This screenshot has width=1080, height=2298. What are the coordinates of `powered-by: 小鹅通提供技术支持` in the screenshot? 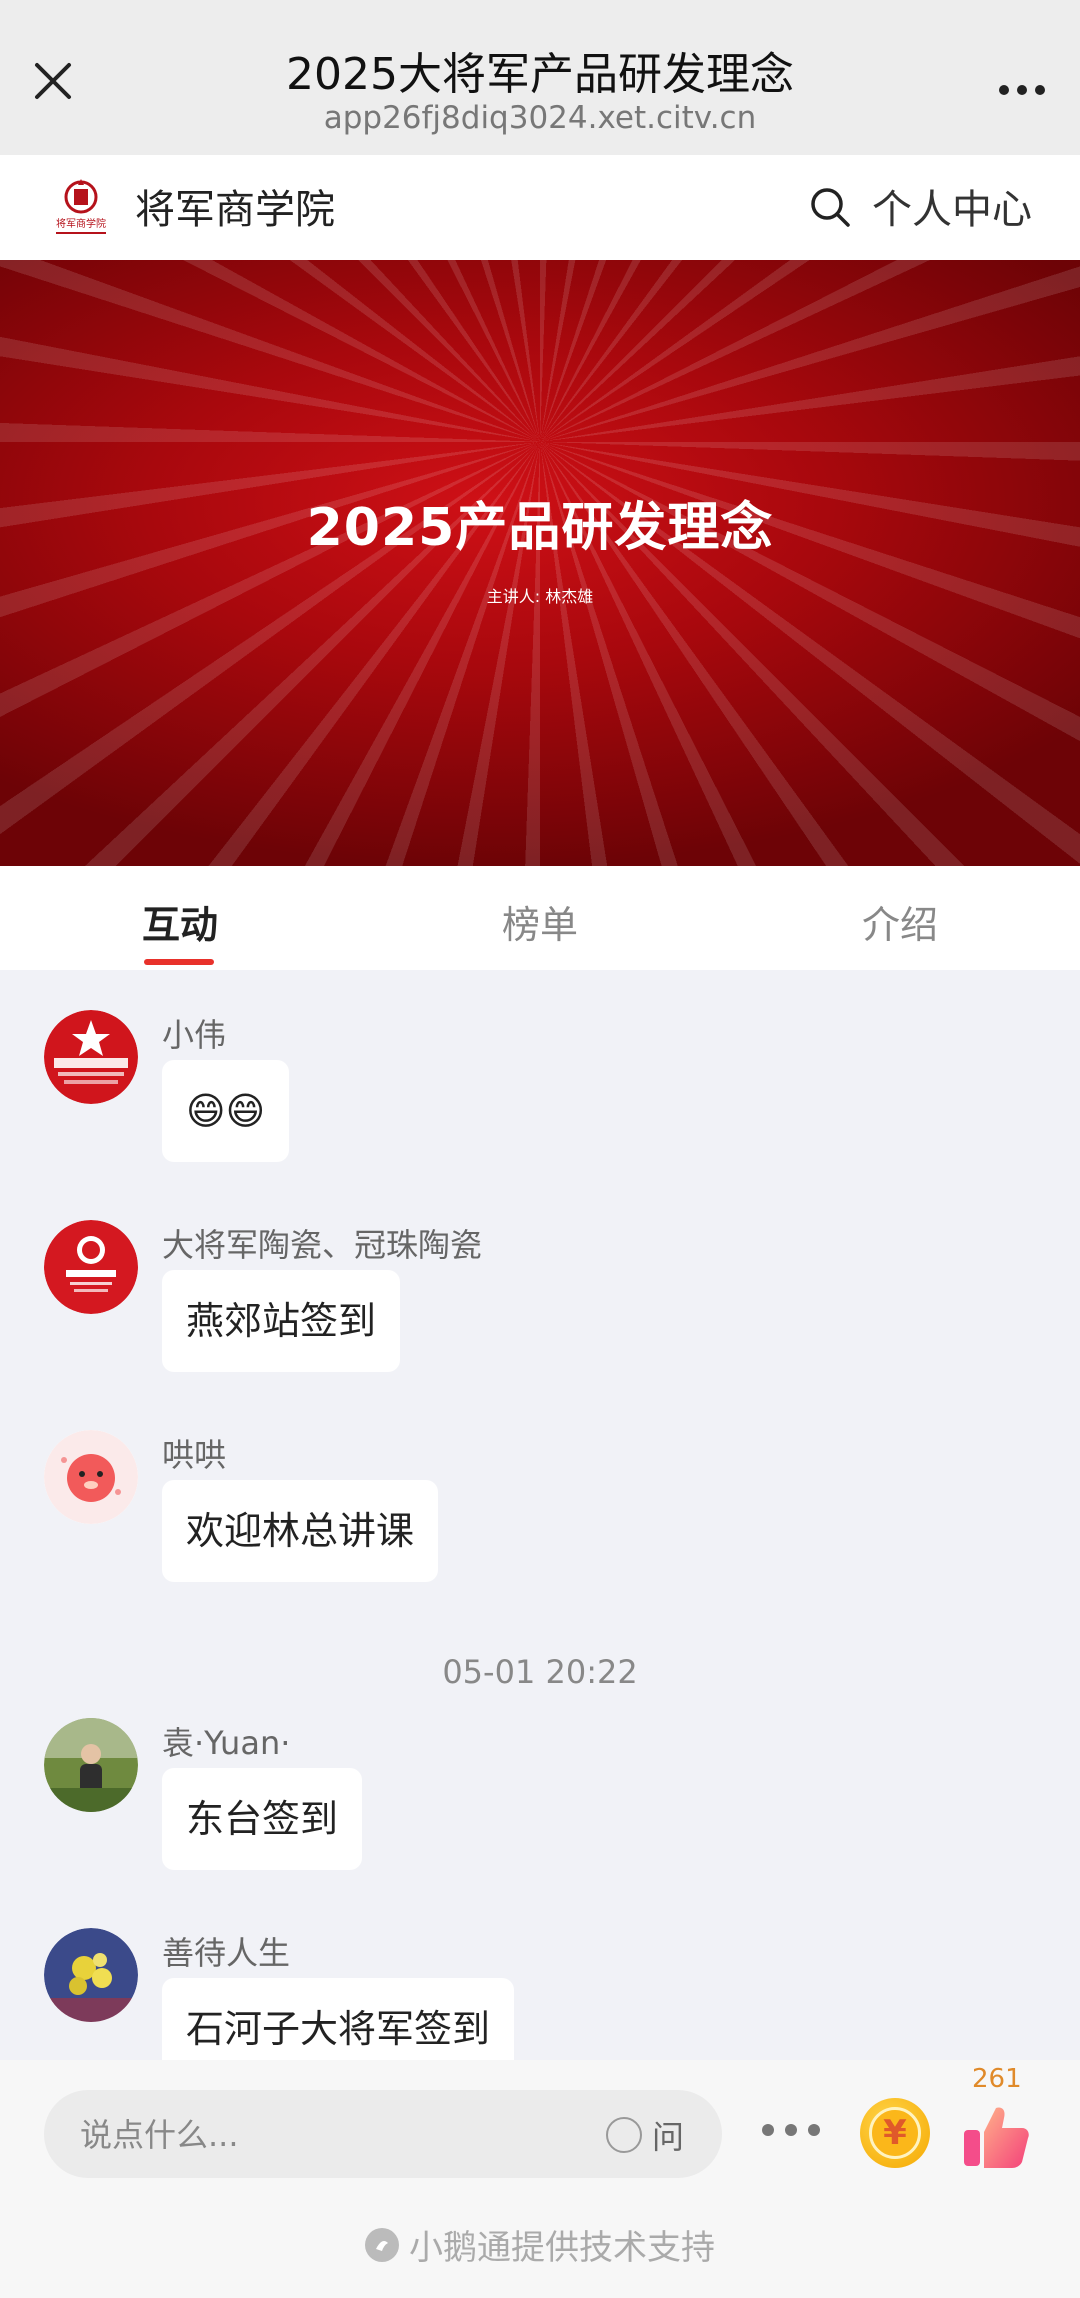 It's located at (540, 2244).